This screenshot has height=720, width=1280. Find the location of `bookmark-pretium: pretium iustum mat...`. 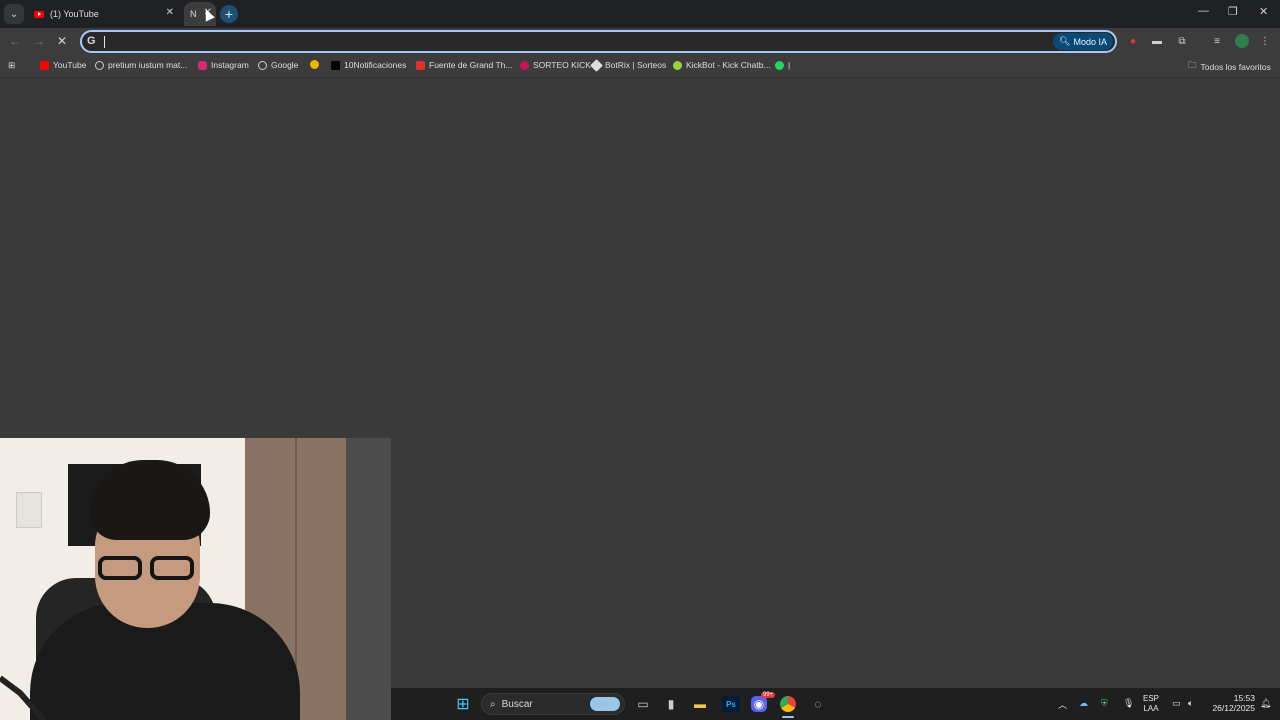

bookmark-pretium: pretium iustum mat... is located at coordinates (141, 65).